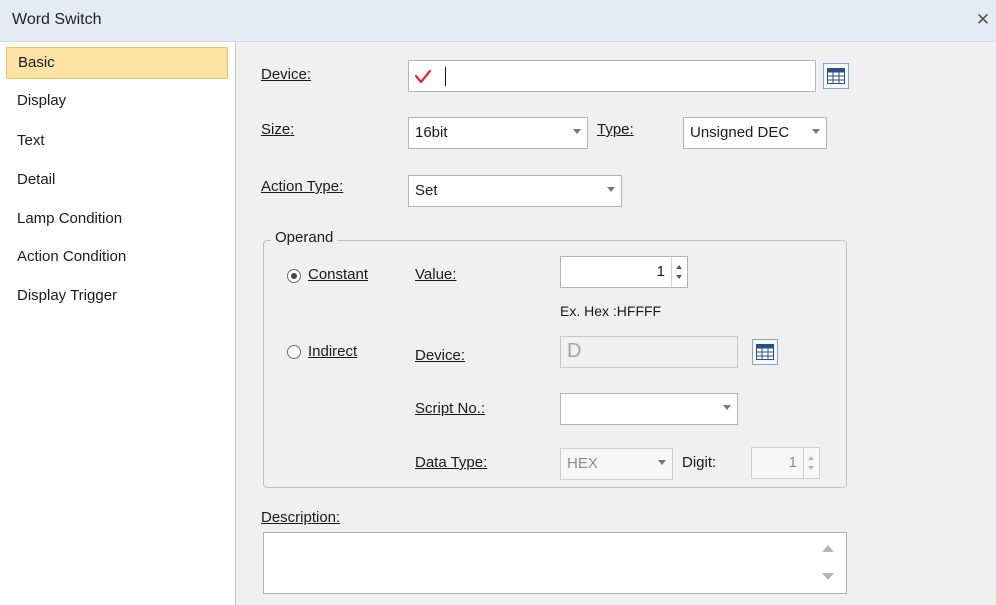 This screenshot has height=605, width=996. I want to click on device-label: Device:, so click(286, 74).